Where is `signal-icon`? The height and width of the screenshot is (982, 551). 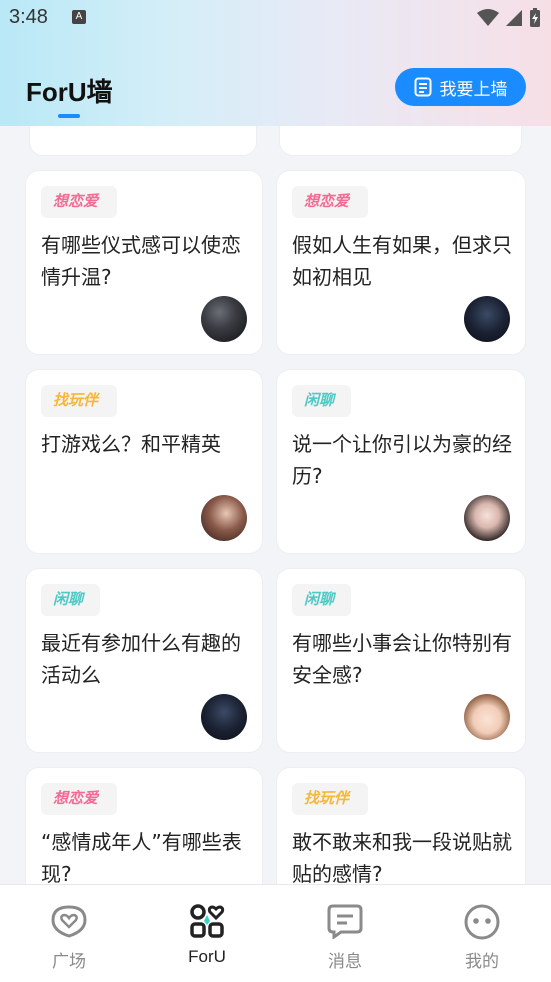
signal-icon is located at coordinates (514, 18).